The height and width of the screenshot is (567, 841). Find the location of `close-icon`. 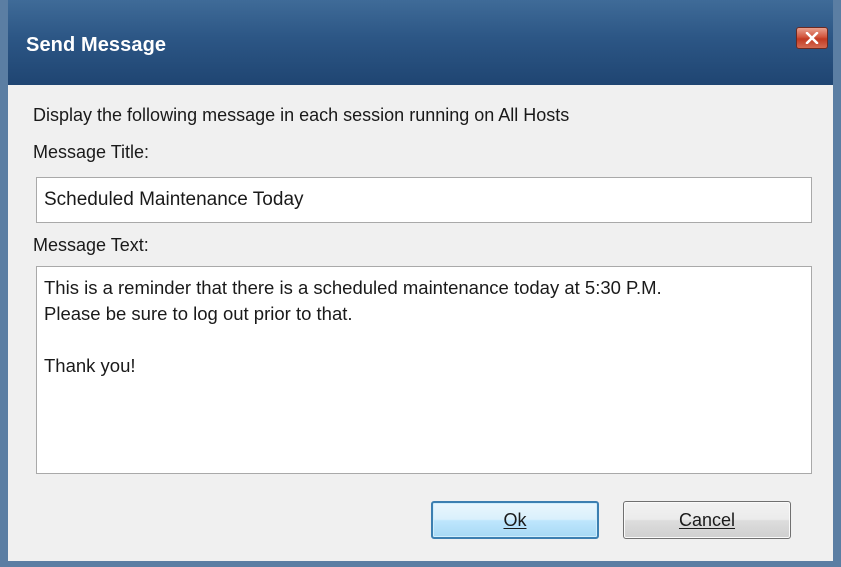

close-icon is located at coordinates (812, 38).